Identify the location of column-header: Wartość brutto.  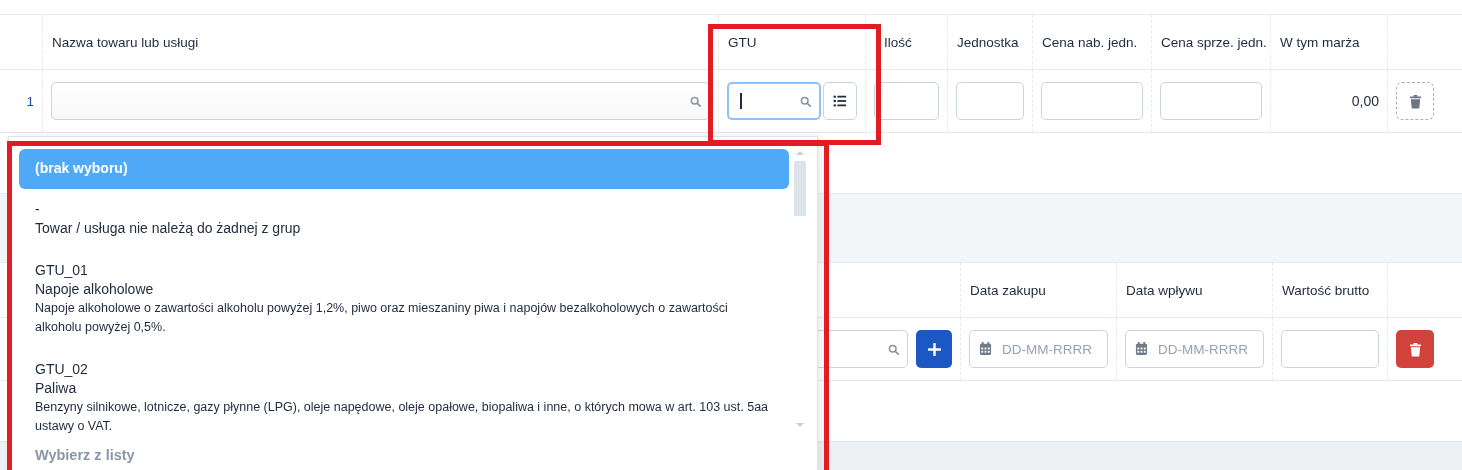
(1326, 290).